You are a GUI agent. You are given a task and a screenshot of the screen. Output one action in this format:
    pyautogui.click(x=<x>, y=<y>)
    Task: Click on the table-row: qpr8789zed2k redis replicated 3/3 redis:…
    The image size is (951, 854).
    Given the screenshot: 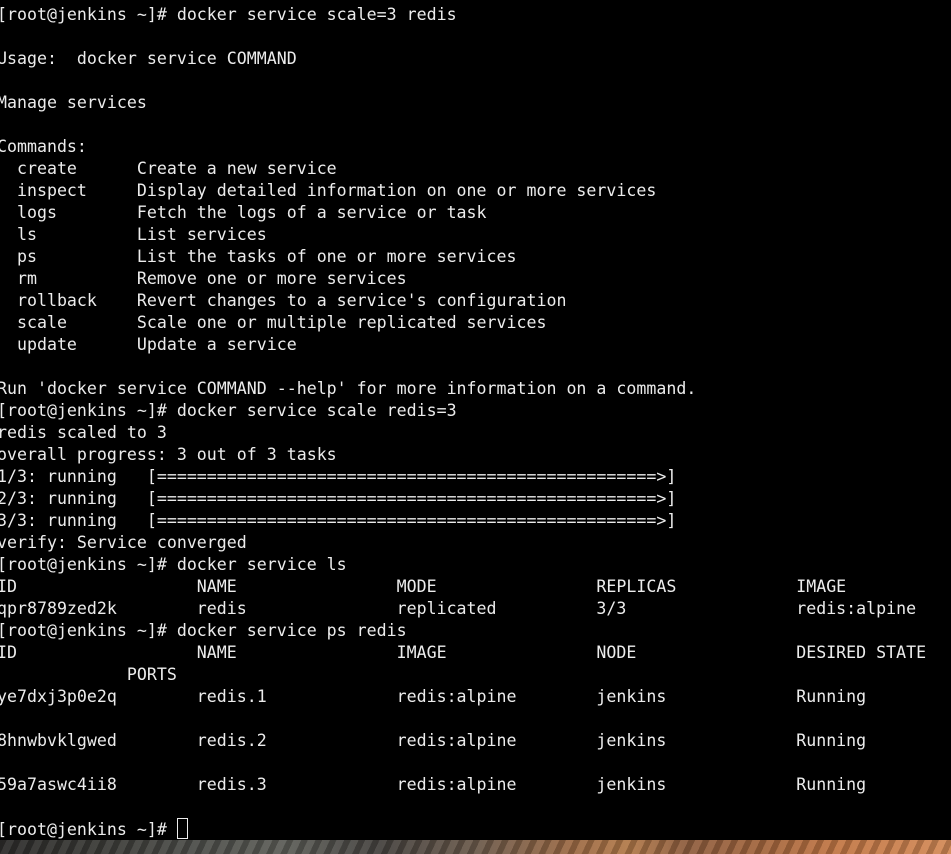 What is the action you would take?
    pyautogui.click(x=458, y=608)
    